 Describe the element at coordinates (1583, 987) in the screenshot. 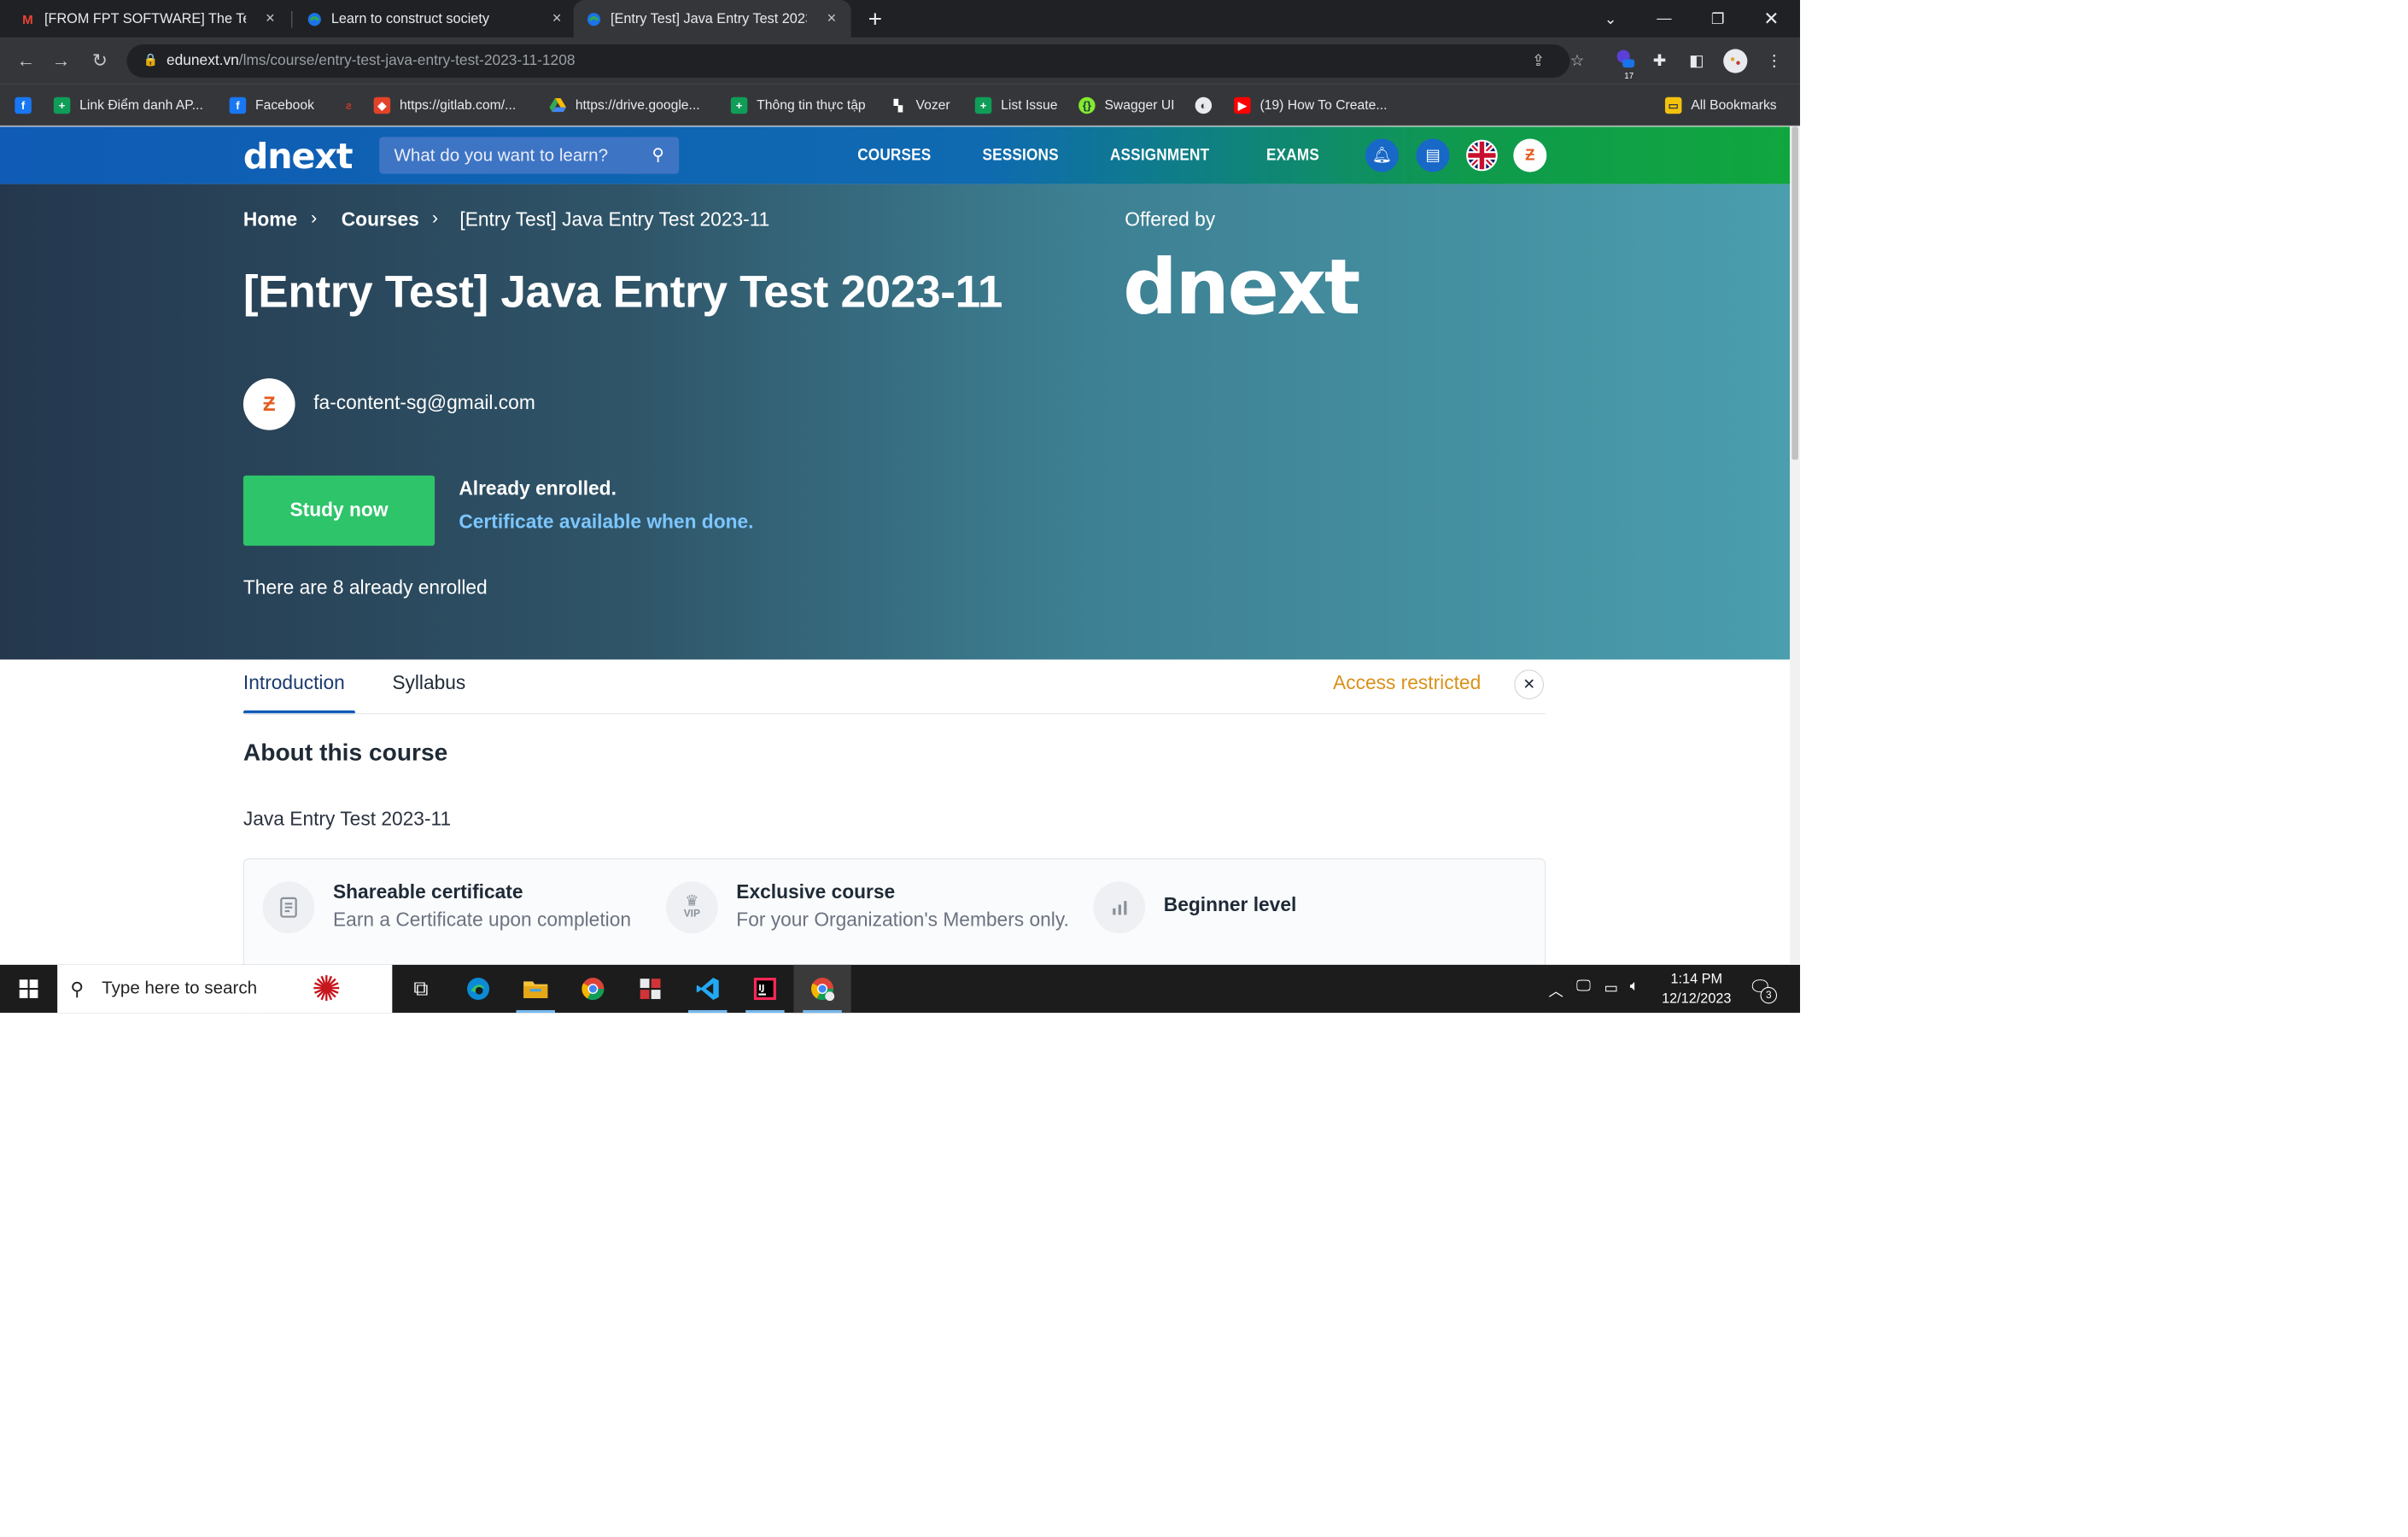

I see `network-icon: 🖵︎` at that location.